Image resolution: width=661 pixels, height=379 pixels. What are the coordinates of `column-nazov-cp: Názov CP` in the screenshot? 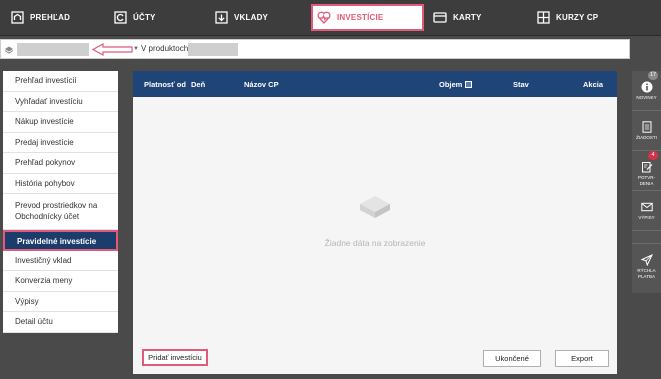 It's located at (261, 84).